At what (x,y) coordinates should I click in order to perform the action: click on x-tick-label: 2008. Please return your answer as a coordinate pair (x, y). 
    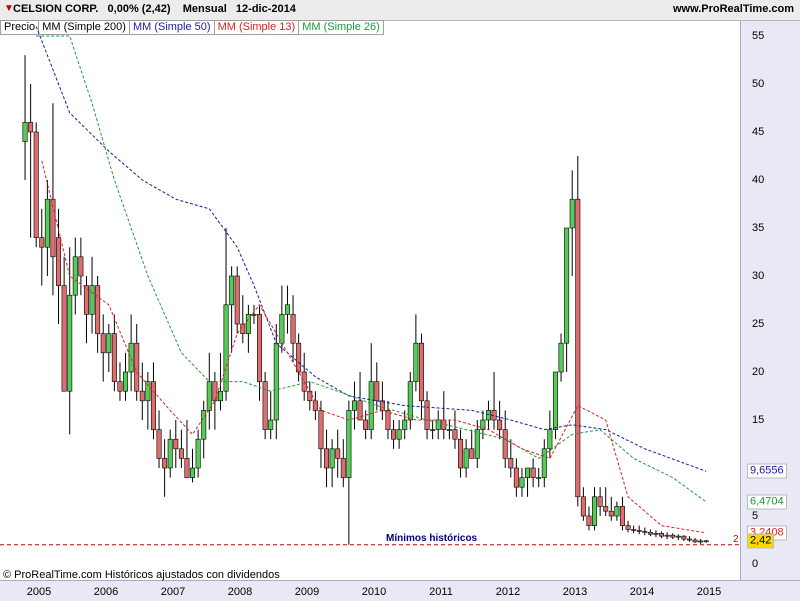
    Looking at the image, I should click on (240, 592).